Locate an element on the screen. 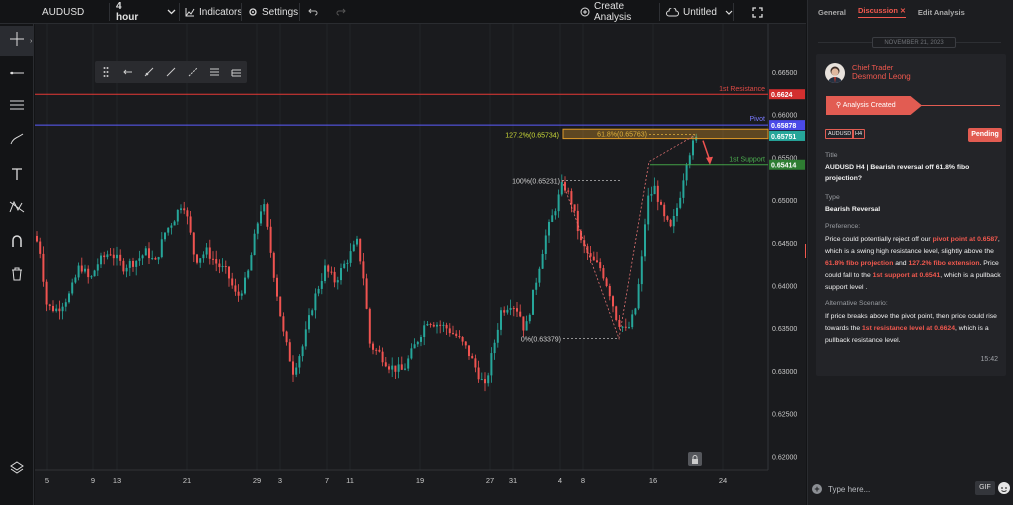 This screenshot has width=1013, height=505. tab-general: General is located at coordinates (832, 12).